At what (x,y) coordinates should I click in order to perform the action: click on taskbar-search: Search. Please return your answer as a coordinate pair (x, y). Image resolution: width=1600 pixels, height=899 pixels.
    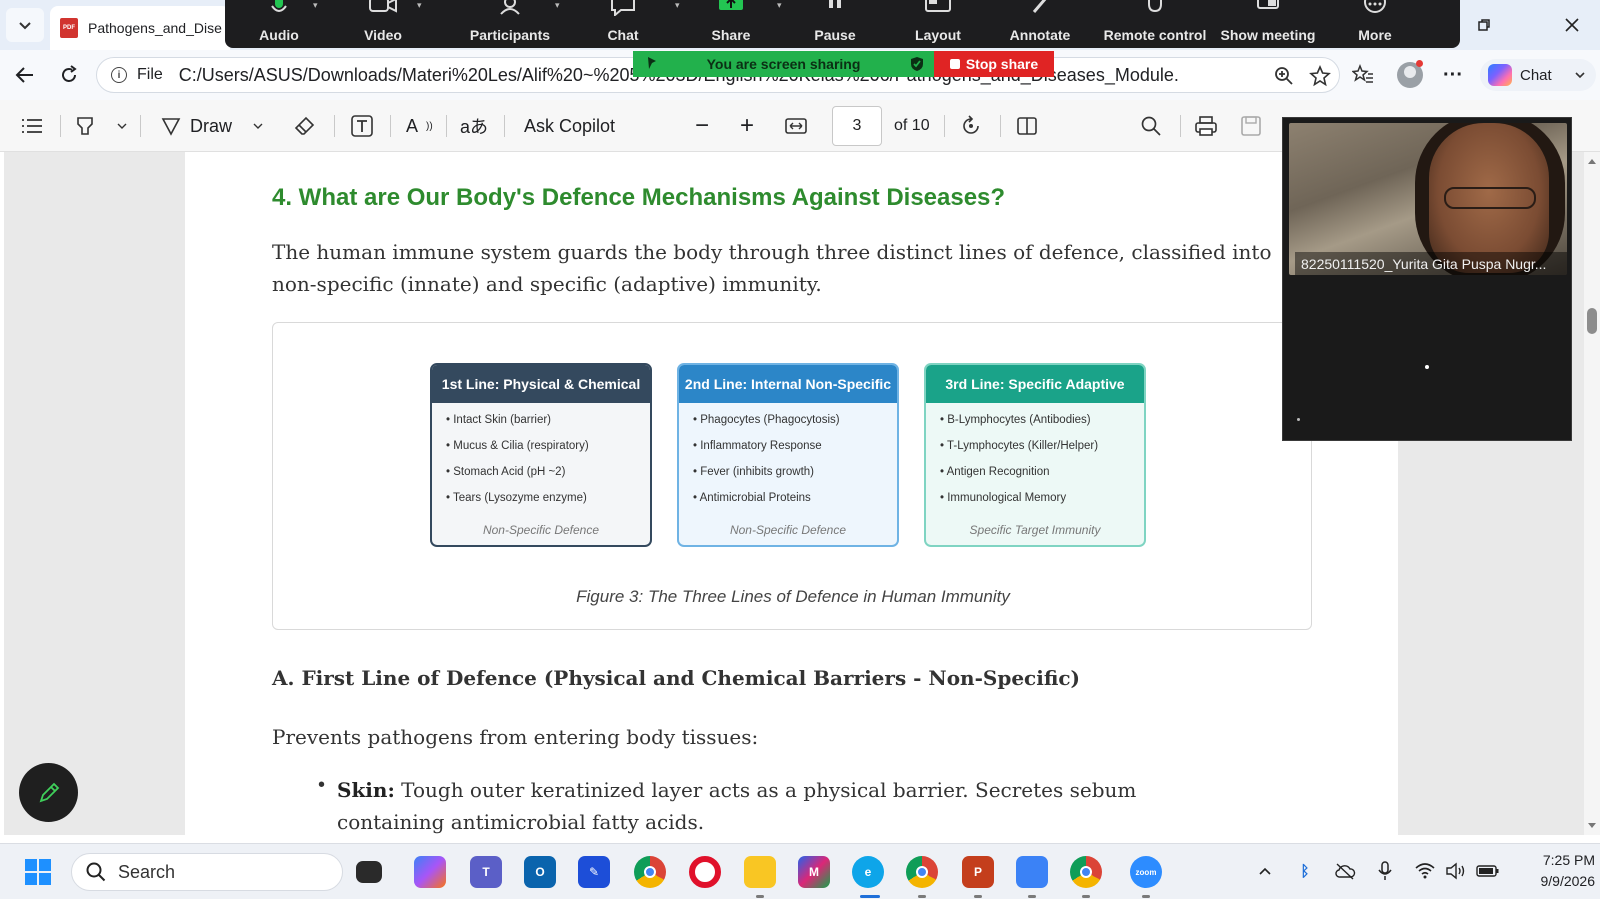
    Looking at the image, I should click on (207, 872).